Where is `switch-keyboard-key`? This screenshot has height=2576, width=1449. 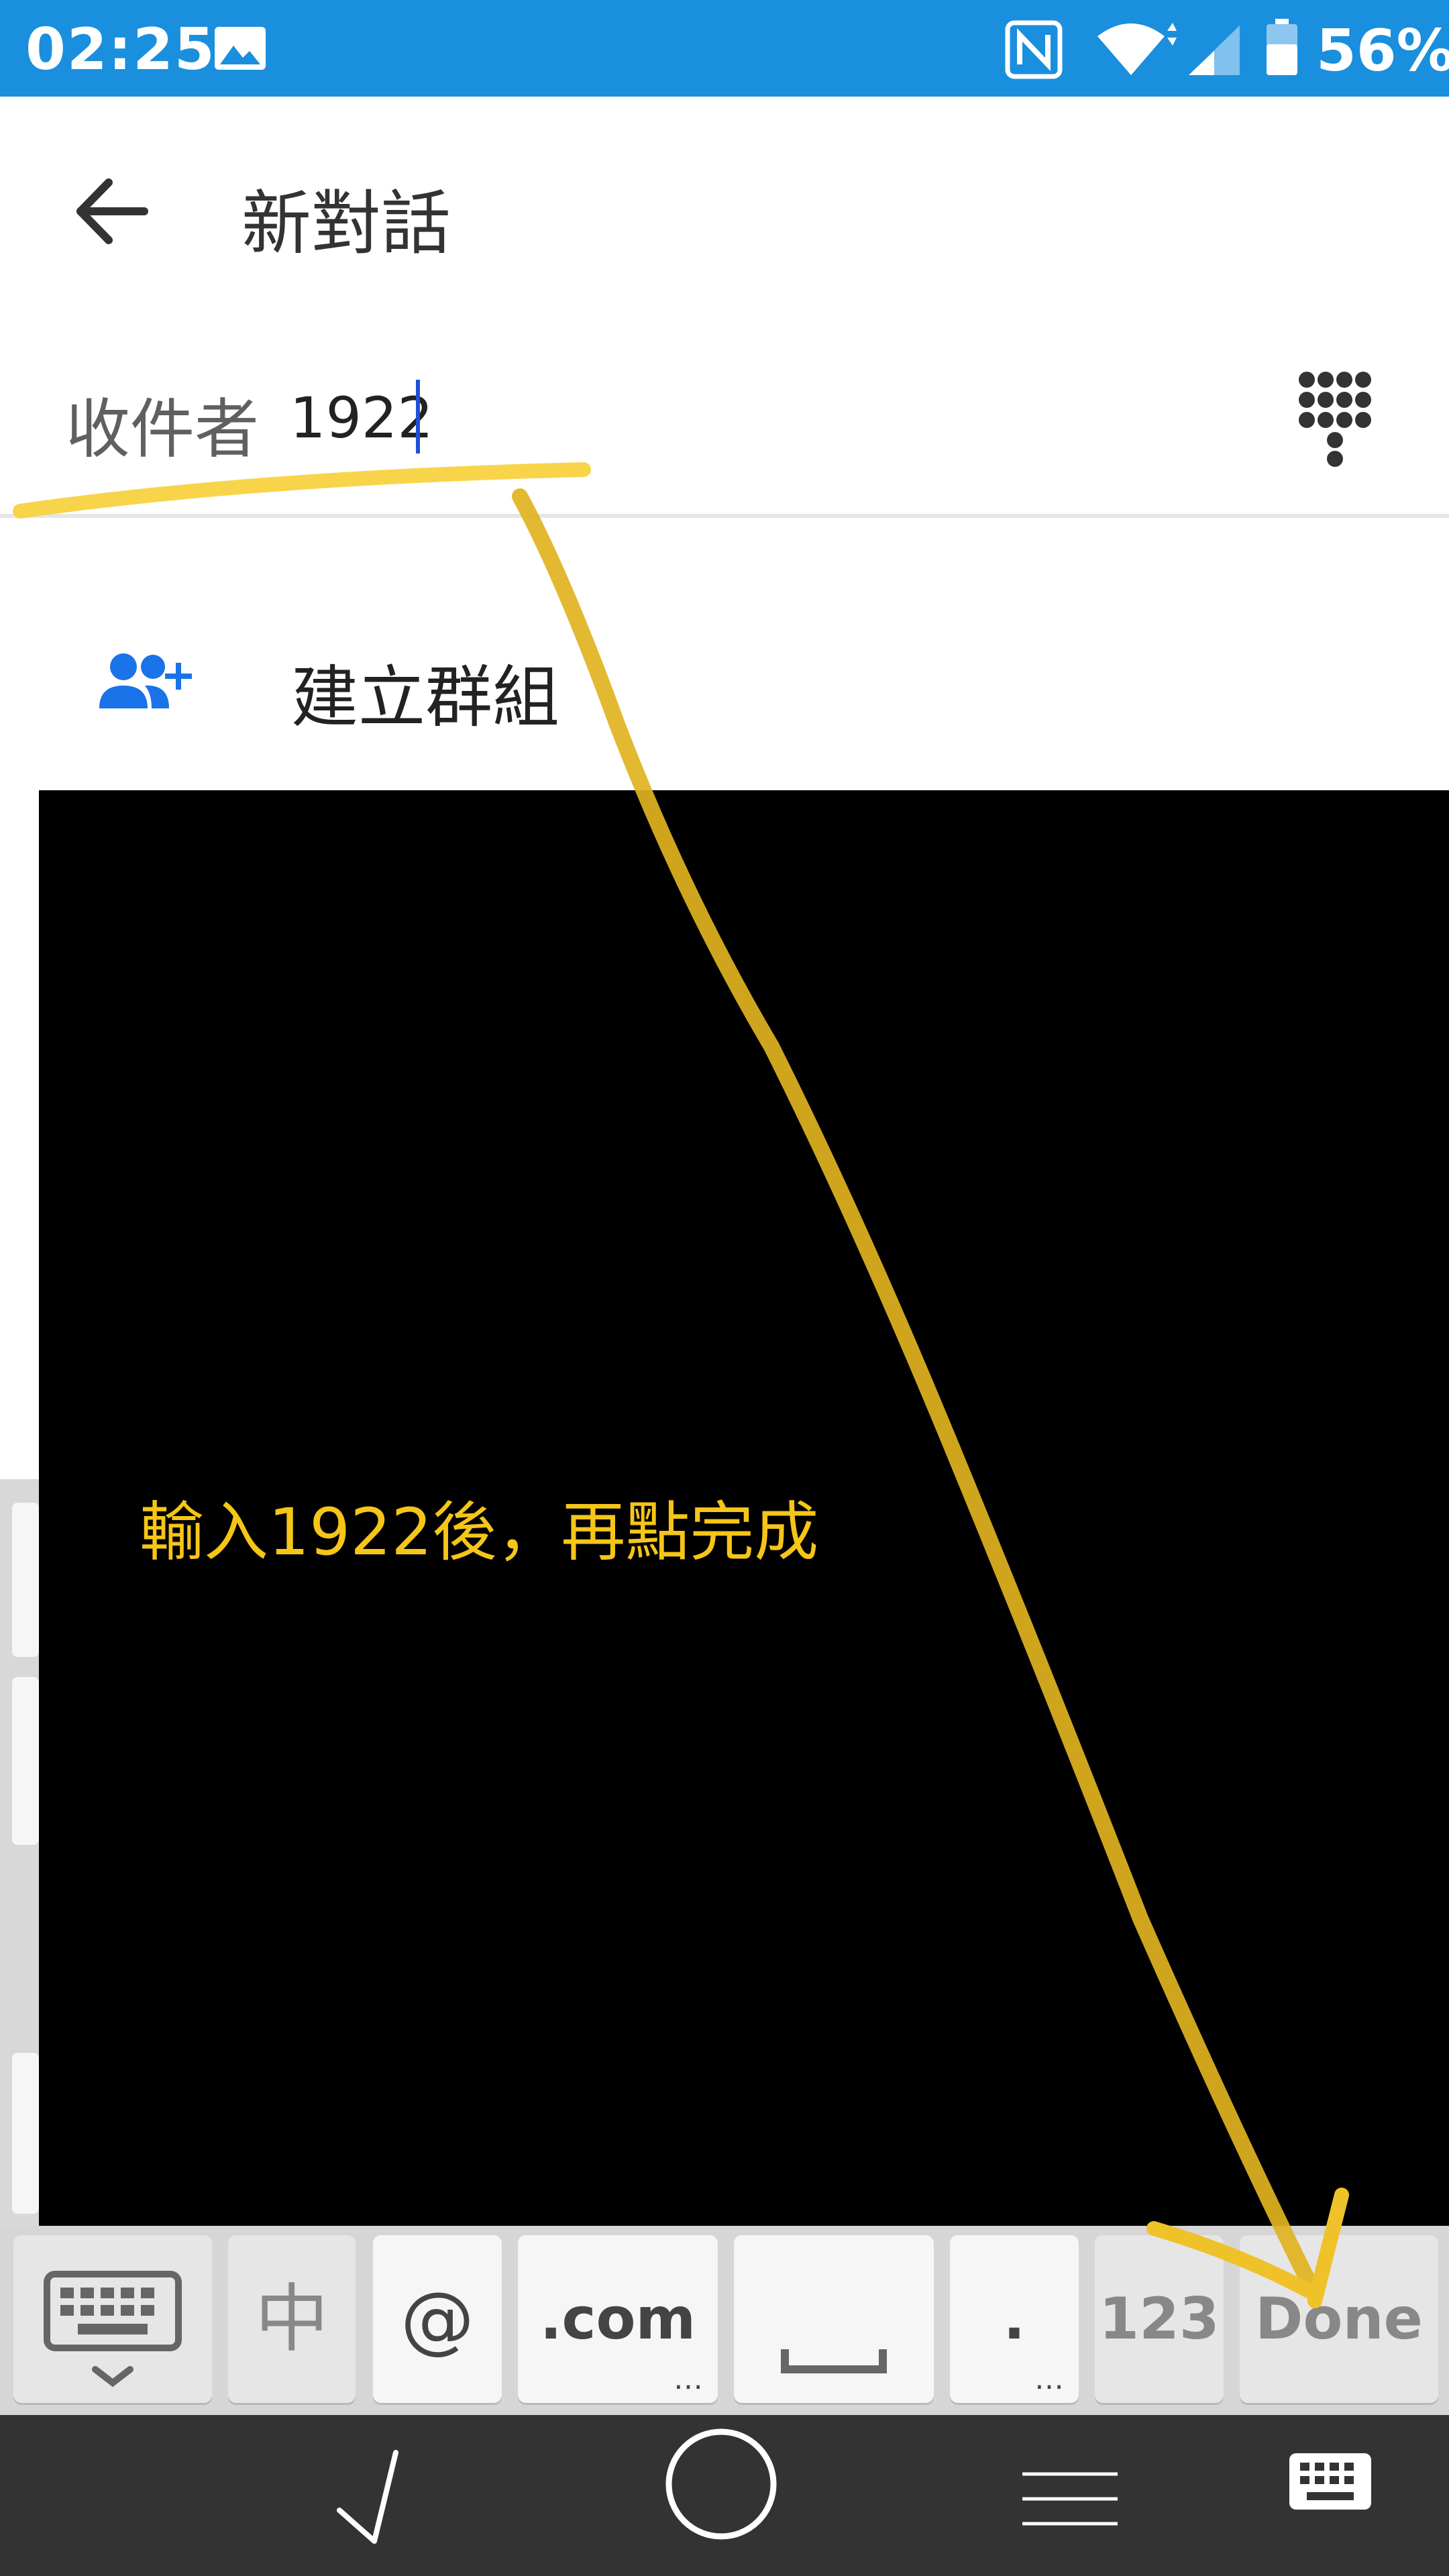 switch-keyboard-key is located at coordinates (112, 2319).